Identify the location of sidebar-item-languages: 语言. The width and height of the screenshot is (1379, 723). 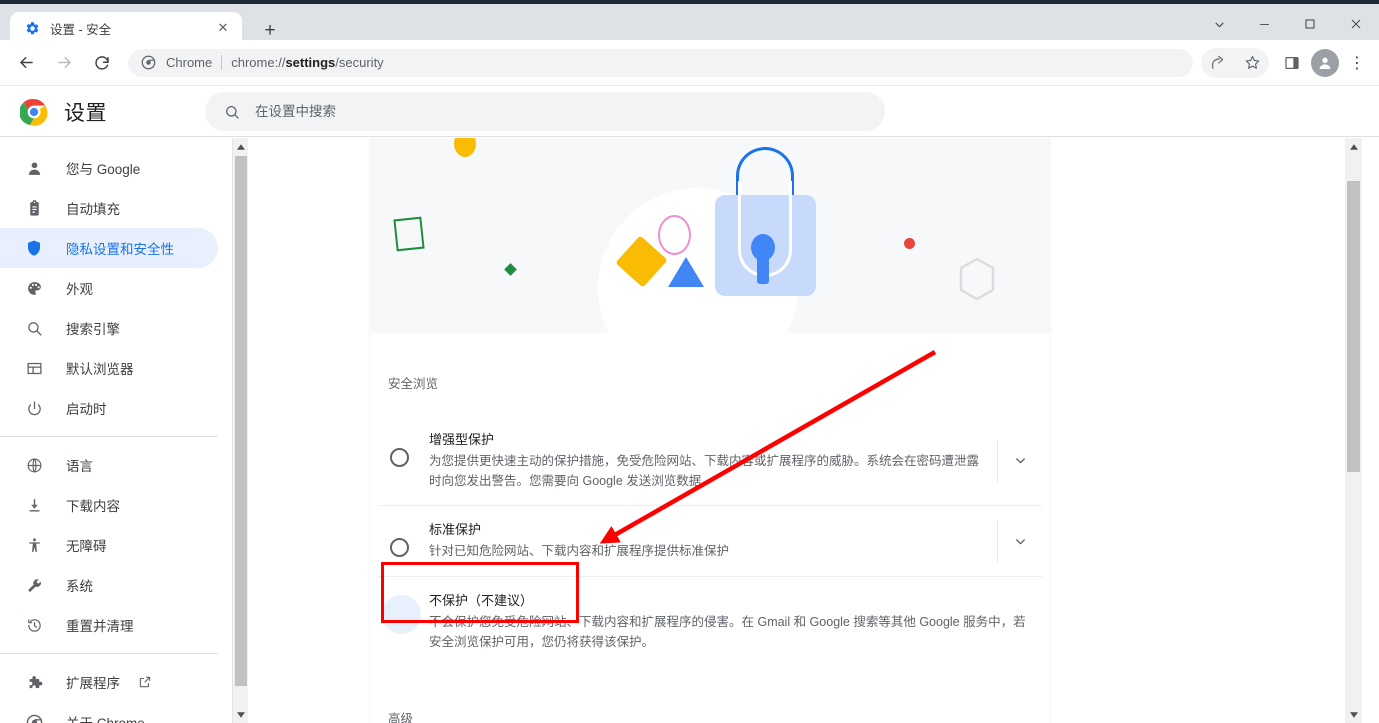
(109, 465).